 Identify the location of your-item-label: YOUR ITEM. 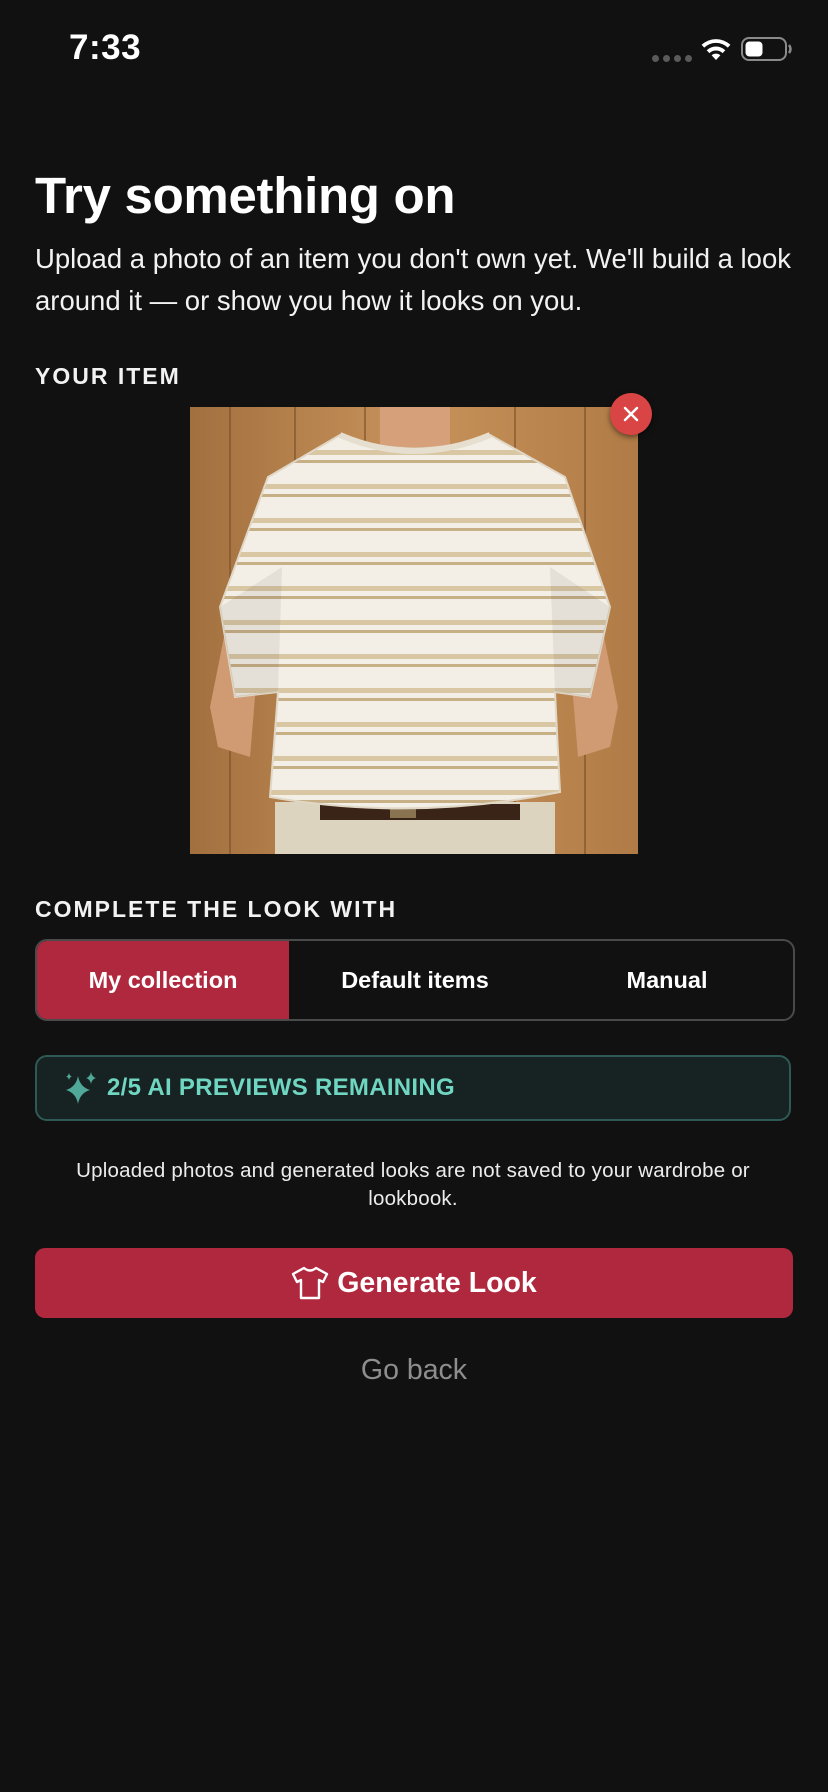
(108, 376).